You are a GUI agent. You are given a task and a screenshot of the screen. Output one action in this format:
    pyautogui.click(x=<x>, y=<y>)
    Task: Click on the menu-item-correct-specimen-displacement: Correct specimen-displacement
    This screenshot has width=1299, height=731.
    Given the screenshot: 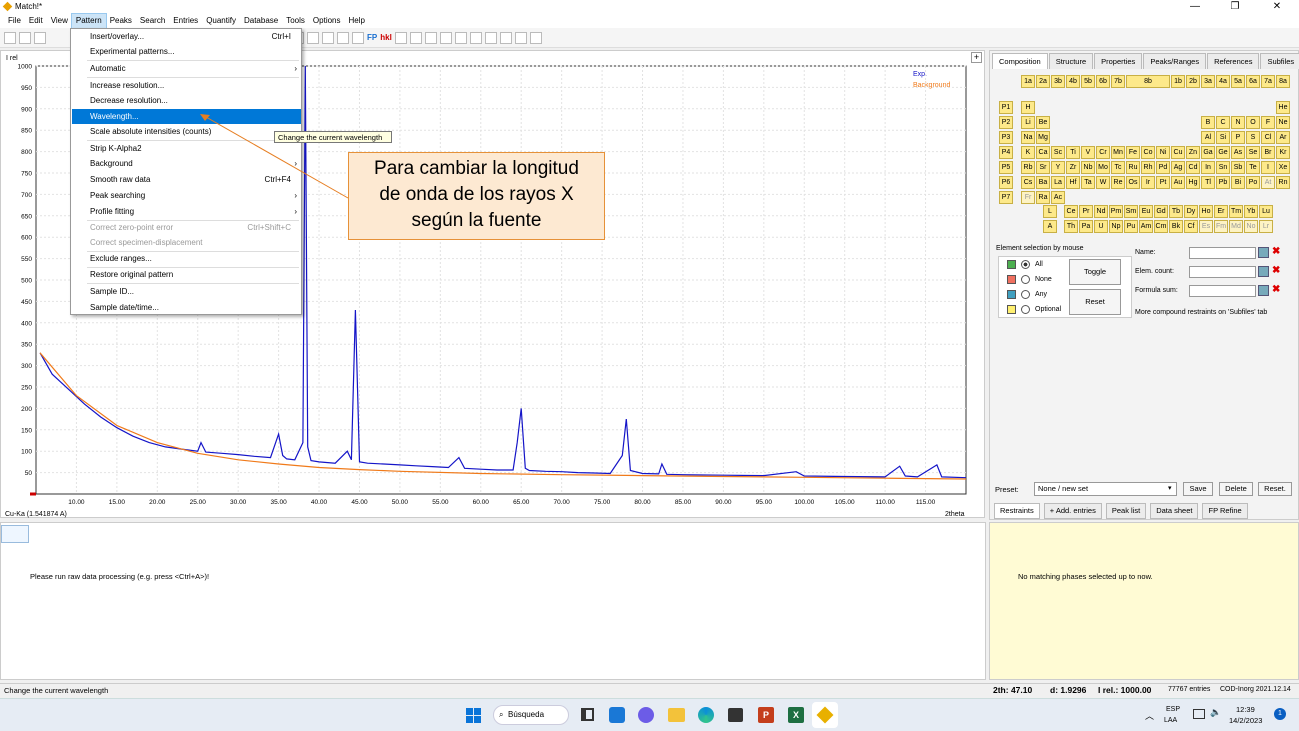 What is the action you would take?
    pyautogui.click(x=186, y=242)
    